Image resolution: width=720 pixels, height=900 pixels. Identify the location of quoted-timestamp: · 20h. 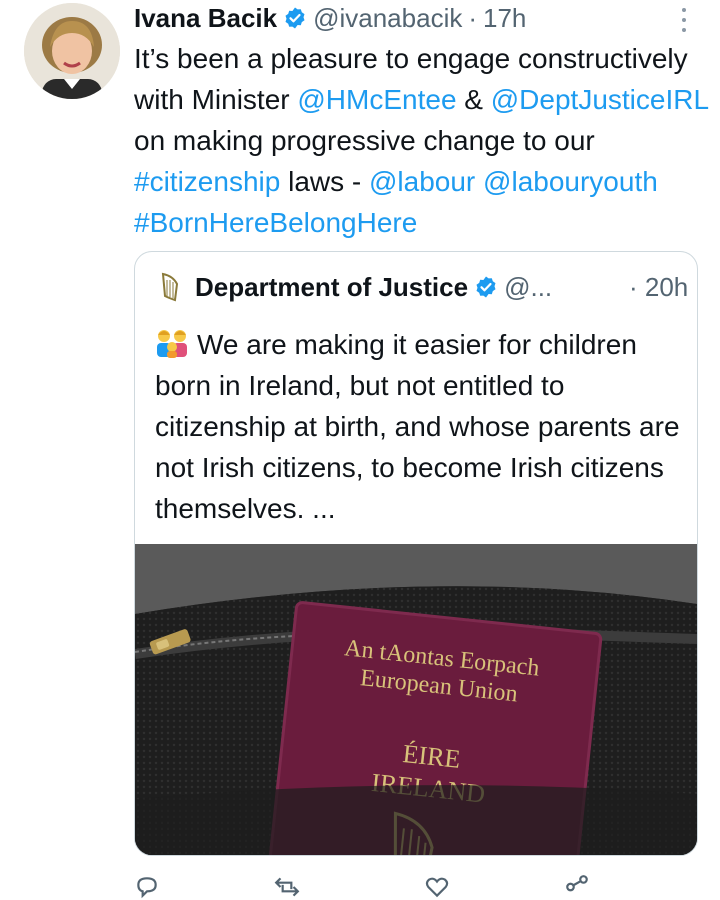
(658, 287).